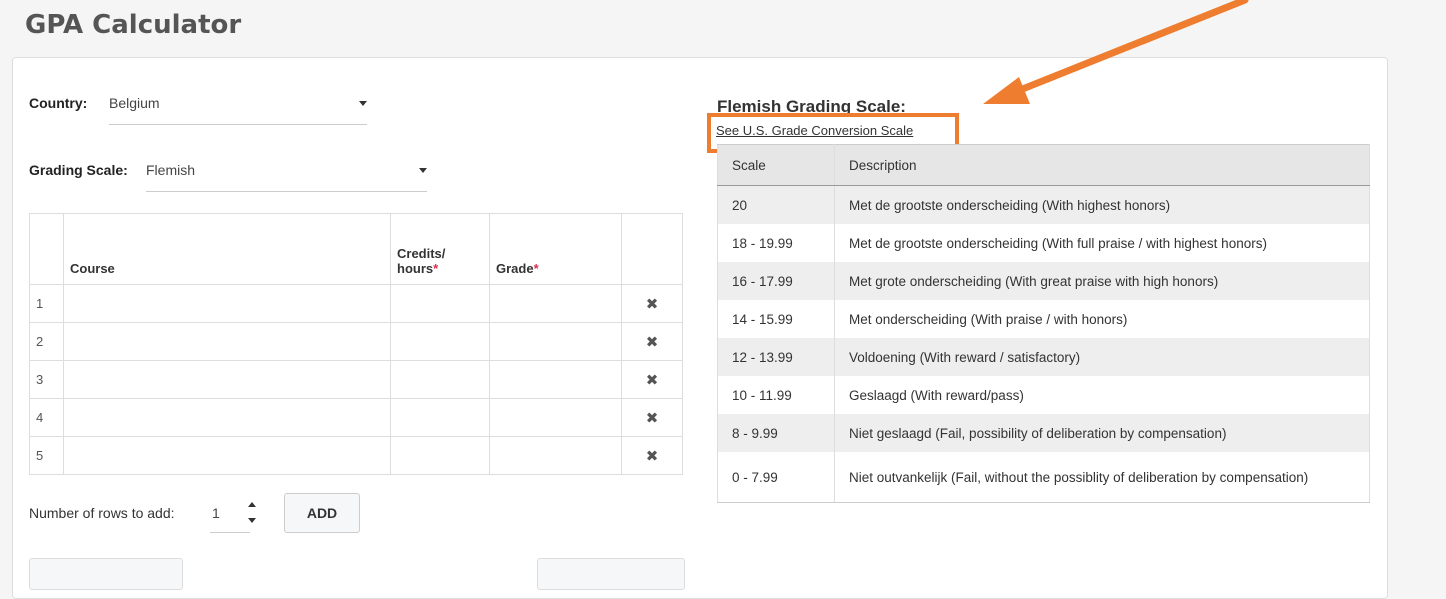  I want to click on scale-row: 10 - 11.99 Geslaagd (With reward/pass), so click(1043, 395).